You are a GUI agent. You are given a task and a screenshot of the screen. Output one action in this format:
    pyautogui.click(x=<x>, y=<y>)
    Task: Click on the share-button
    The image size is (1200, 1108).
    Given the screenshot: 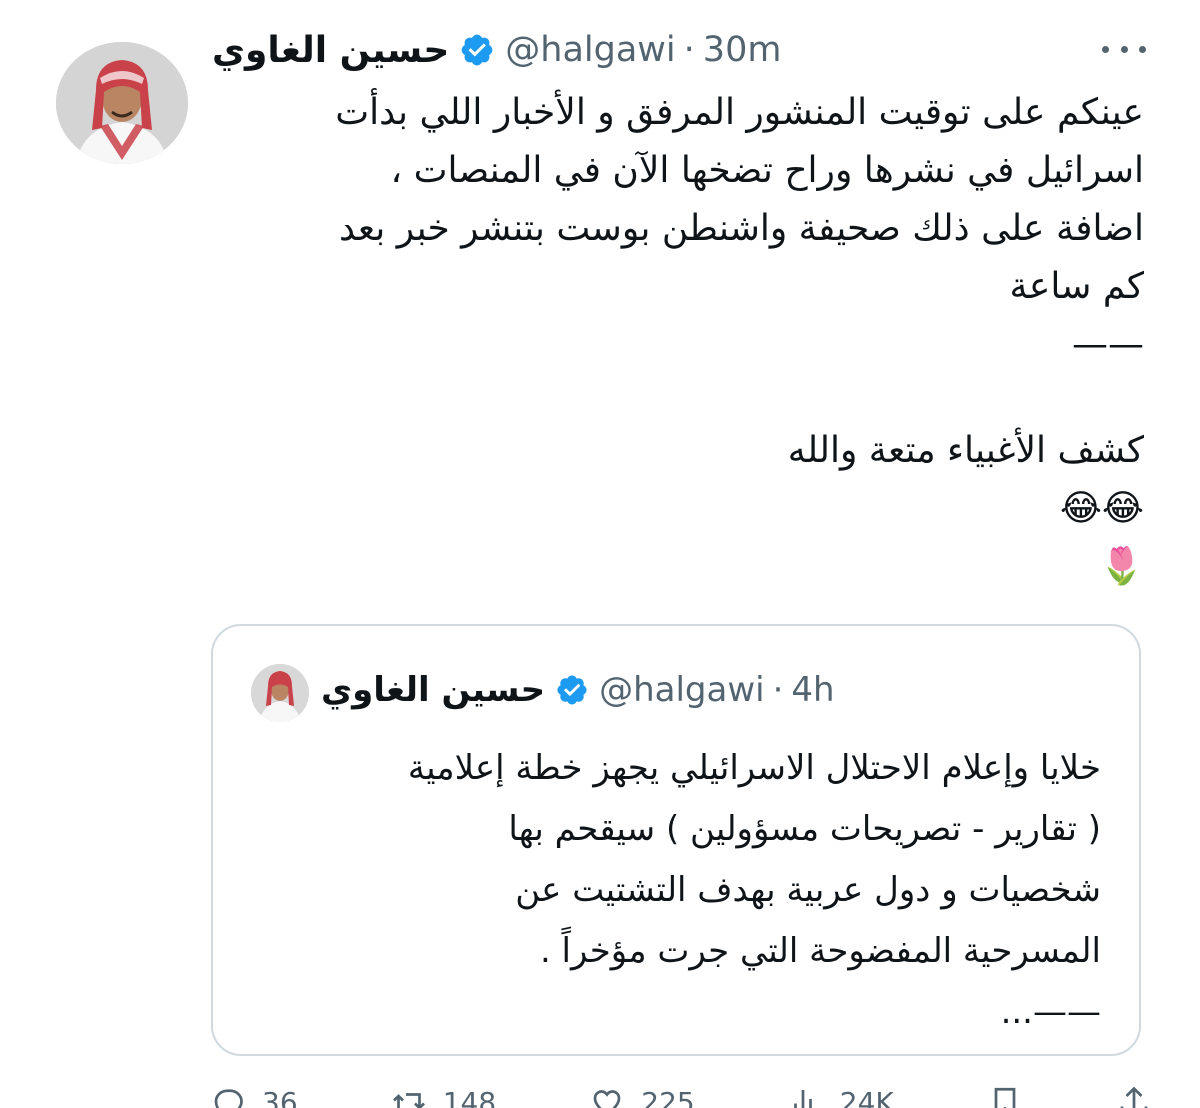 What is the action you would take?
    pyautogui.click(x=1134, y=1095)
    